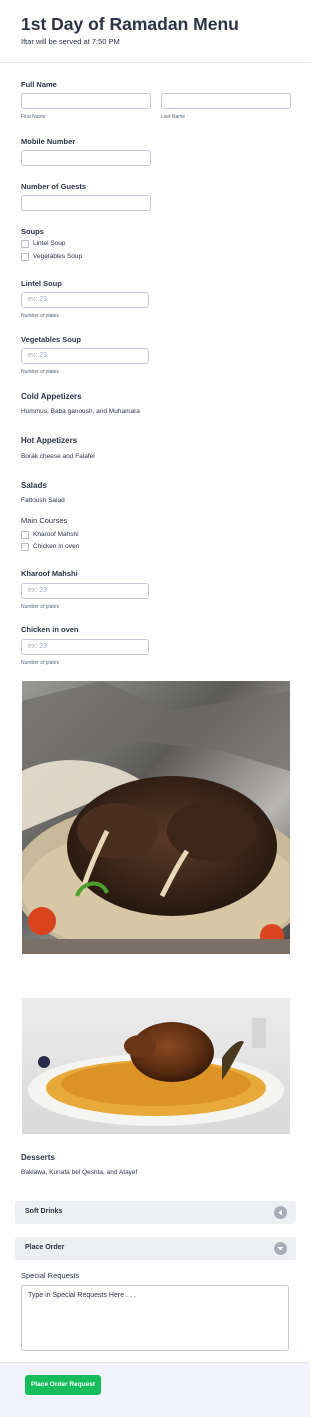 This screenshot has height=1417, width=320. I want to click on cold-appetizers-heading: Cold Appetizers, so click(51, 396).